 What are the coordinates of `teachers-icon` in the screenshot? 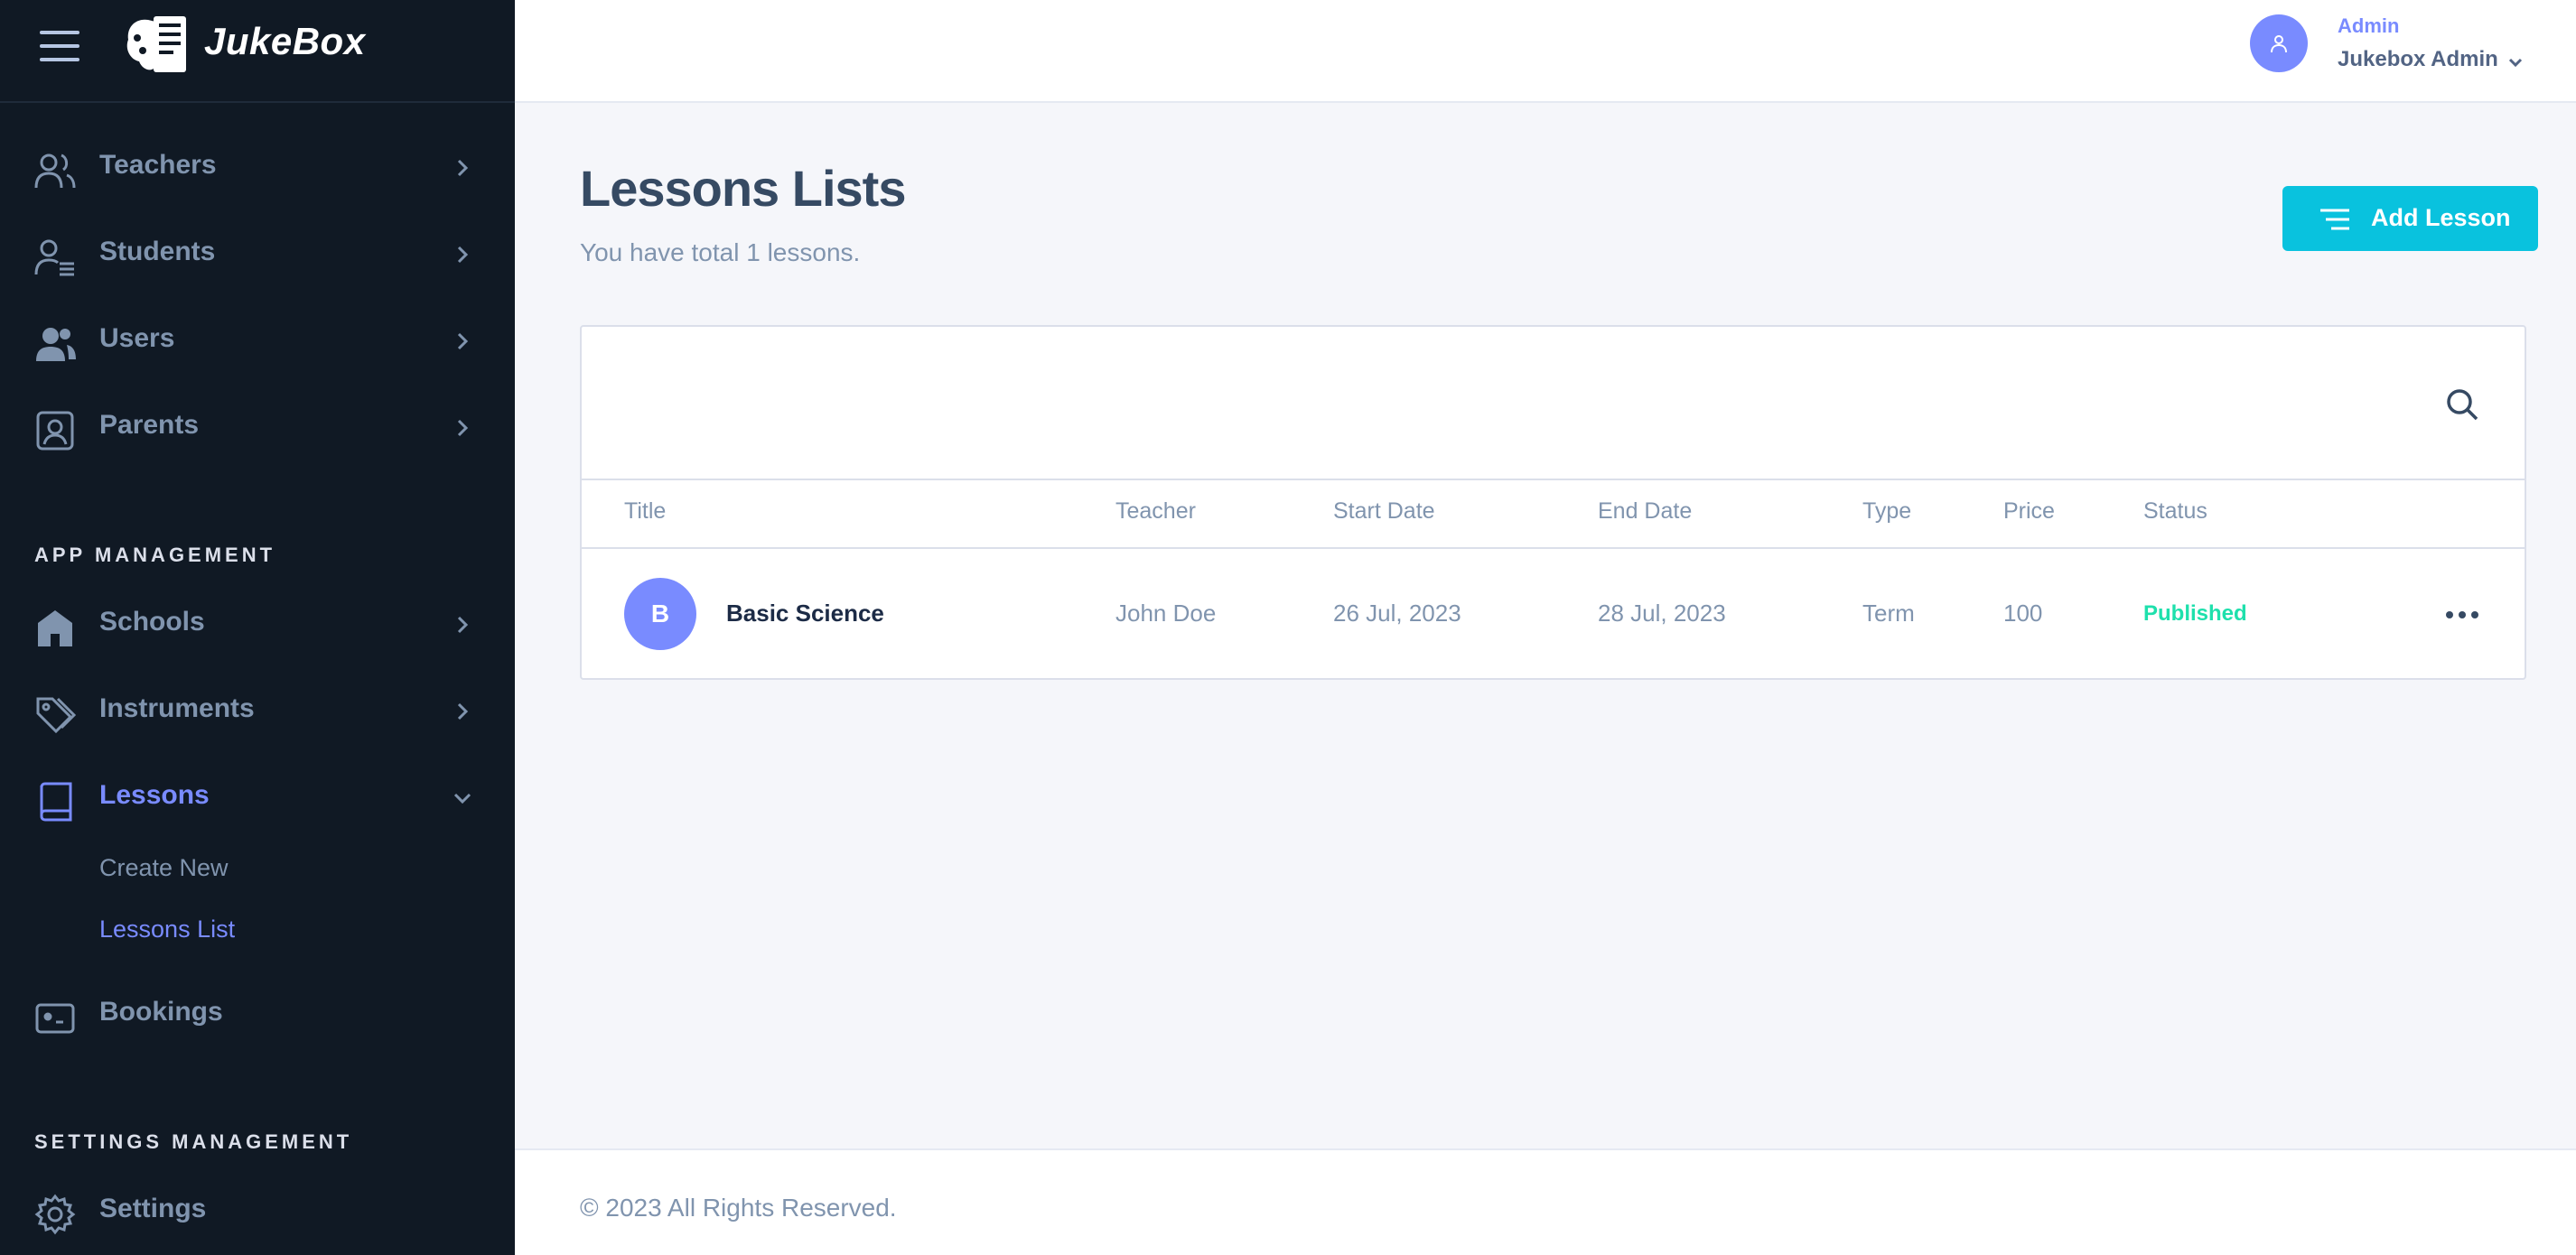 It's located at (55, 171).